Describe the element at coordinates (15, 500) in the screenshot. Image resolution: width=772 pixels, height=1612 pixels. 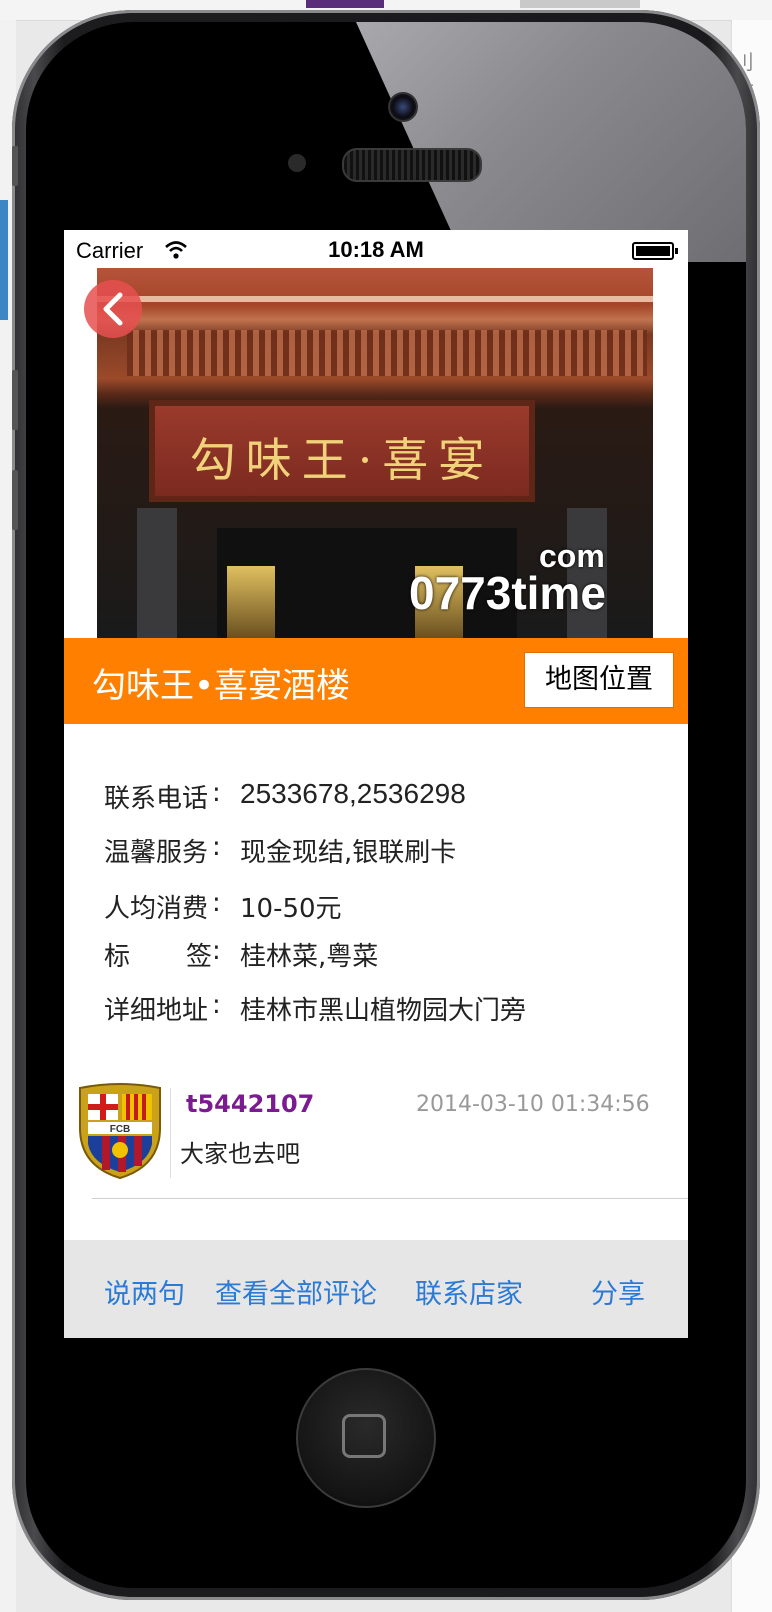
I see `volume-down-button` at that location.